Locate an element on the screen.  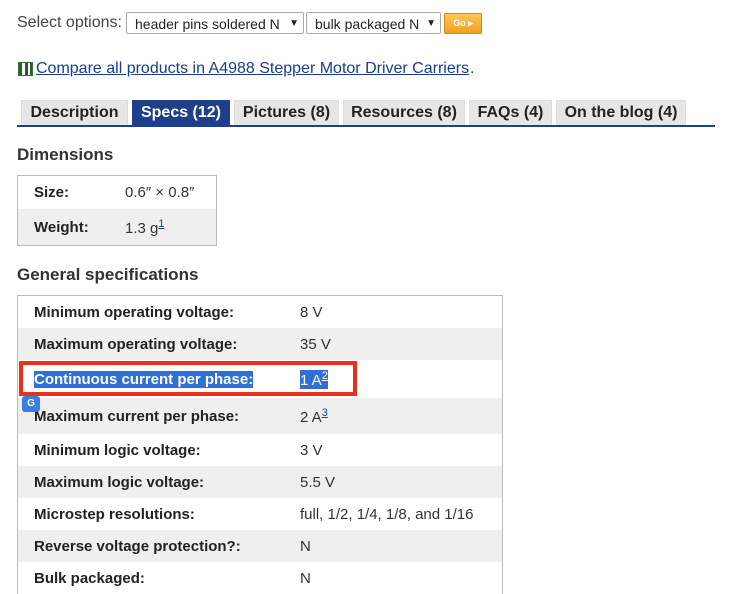
tab-specs: Specs (12) is located at coordinates (181, 113).